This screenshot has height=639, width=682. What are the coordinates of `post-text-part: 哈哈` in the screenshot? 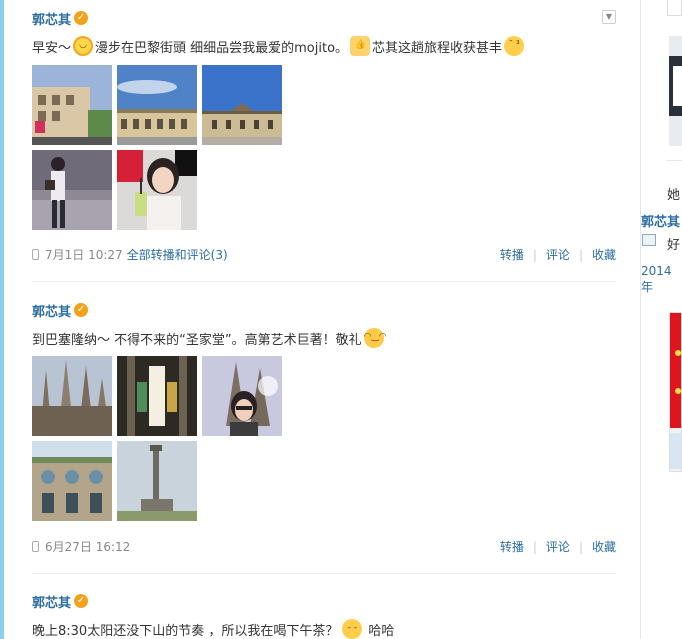 It's located at (381, 631).